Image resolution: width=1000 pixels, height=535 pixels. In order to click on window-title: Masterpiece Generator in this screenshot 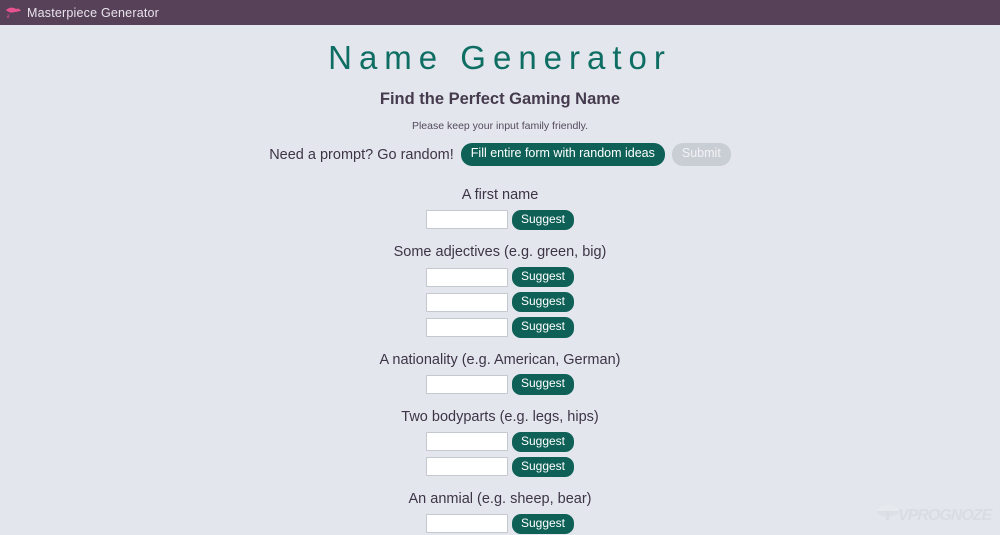, I will do `click(93, 12)`.